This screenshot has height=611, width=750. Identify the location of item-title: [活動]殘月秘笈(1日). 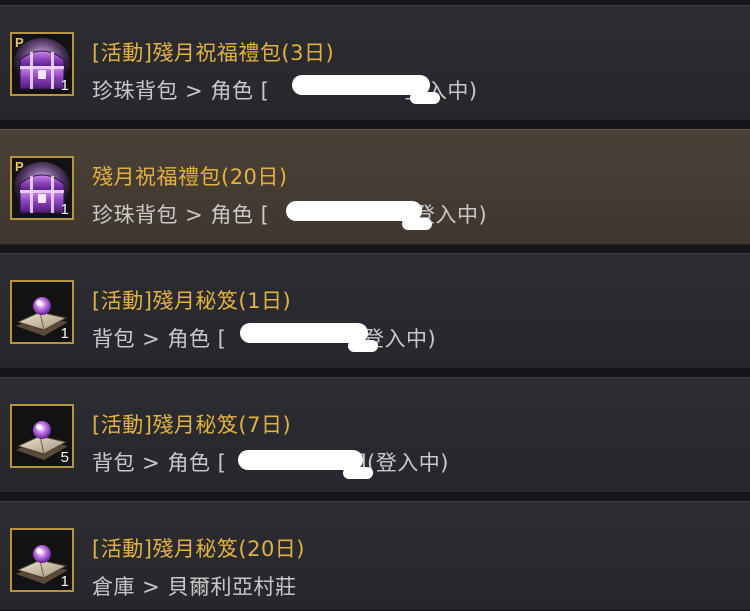
(192, 301).